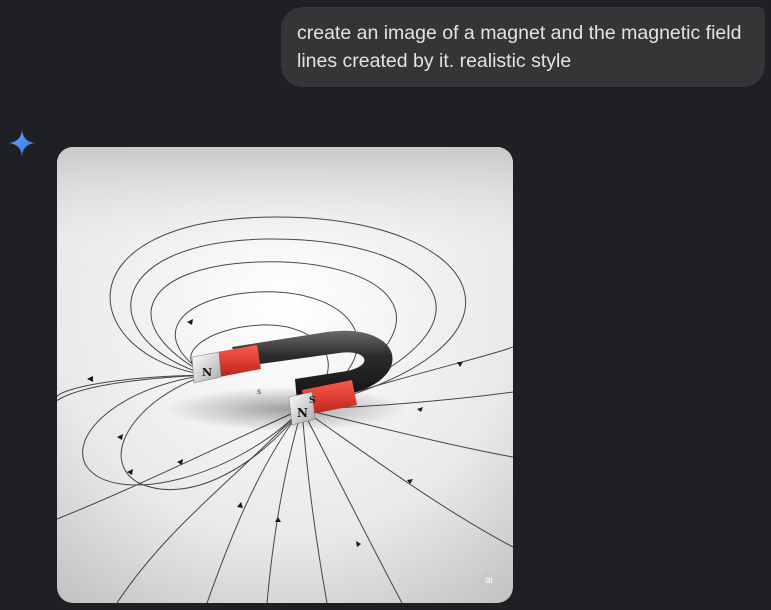 The height and width of the screenshot is (610, 771). I want to click on pole-label-s: S, so click(312, 401).